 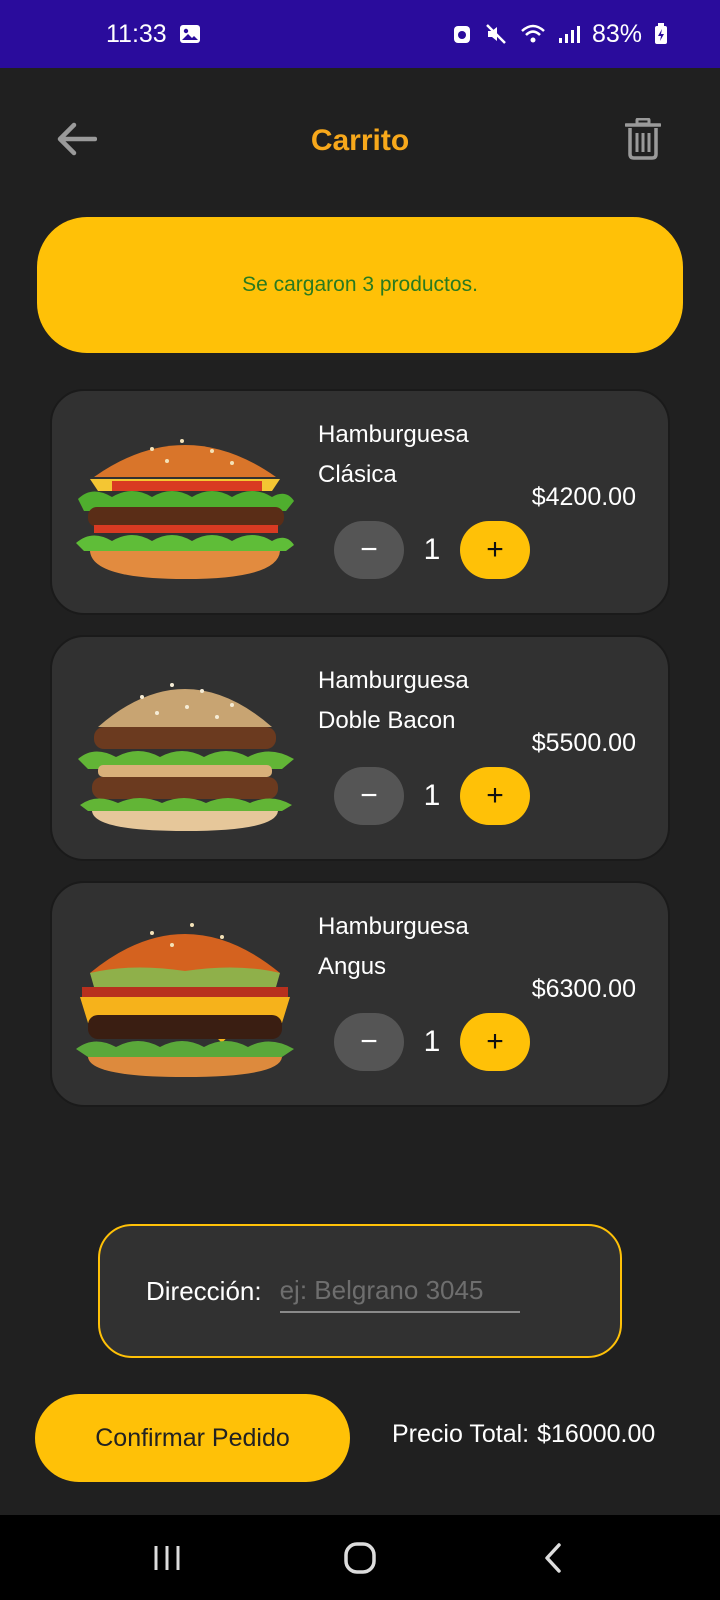 What do you see at coordinates (186, 757) in the screenshot?
I see `double-bacon-burger-image` at bounding box center [186, 757].